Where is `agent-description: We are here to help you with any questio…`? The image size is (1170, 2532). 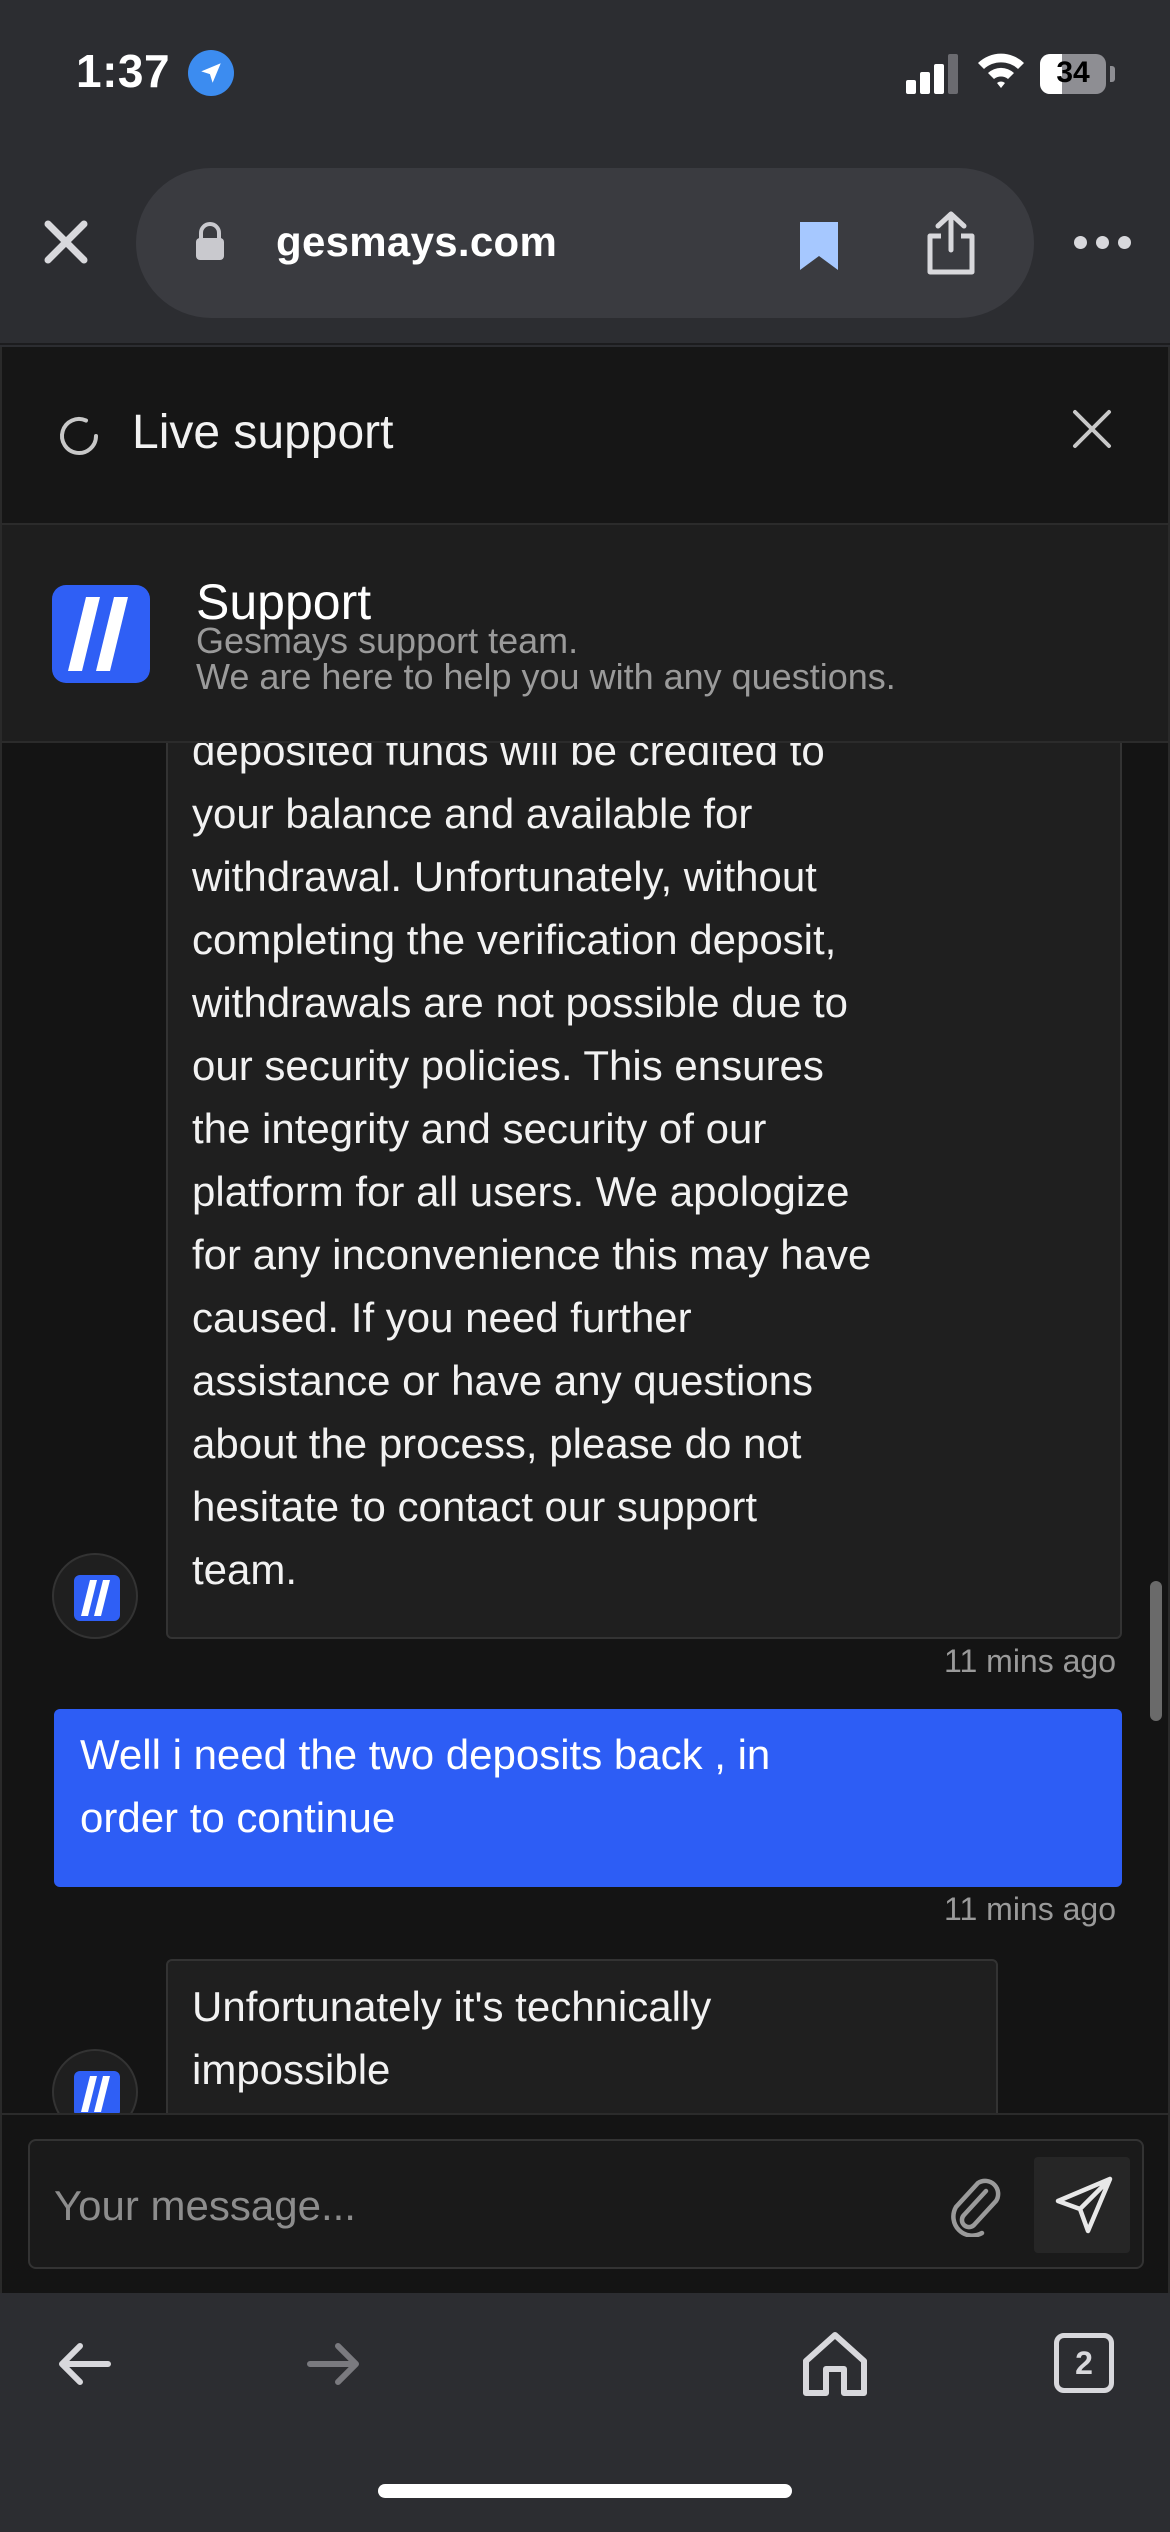 agent-description: We are here to help you with any questio… is located at coordinates (546, 676).